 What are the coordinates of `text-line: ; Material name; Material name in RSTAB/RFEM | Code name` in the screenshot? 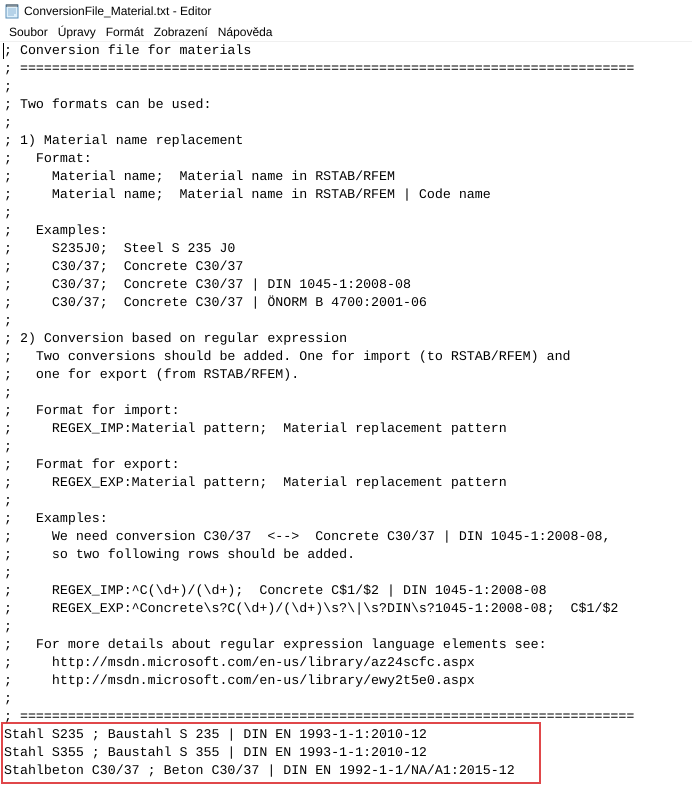 It's located at (247, 195).